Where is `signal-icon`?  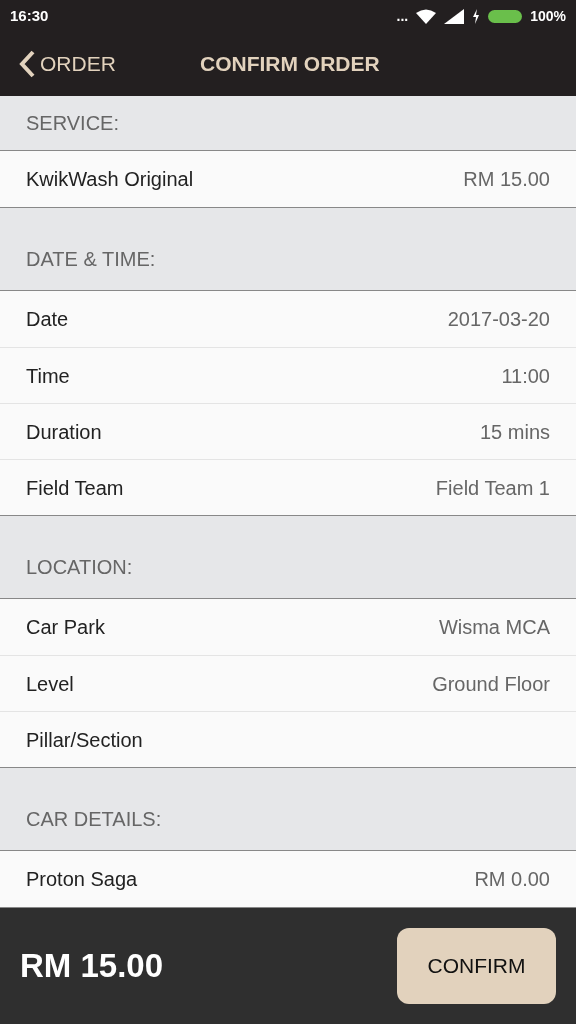
signal-icon is located at coordinates (454, 16).